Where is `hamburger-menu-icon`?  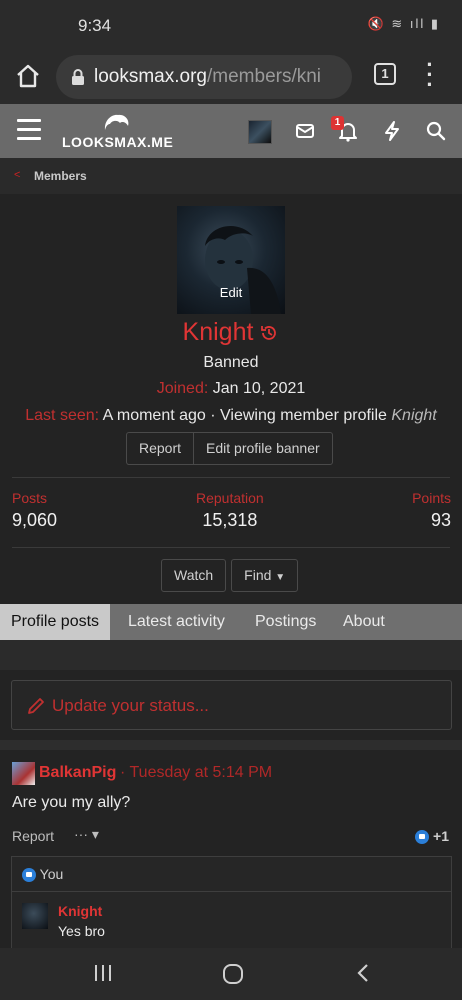 hamburger-menu-icon is located at coordinates (29, 130).